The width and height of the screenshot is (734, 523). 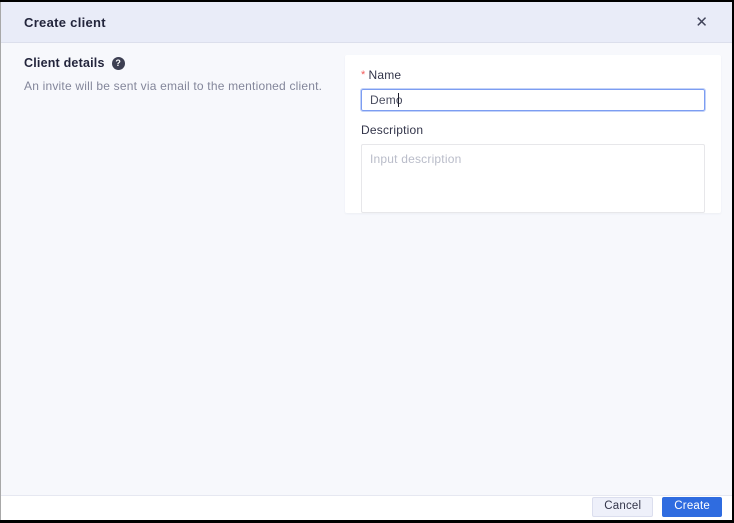 I want to click on name-input-wrap, so click(x=533, y=100).